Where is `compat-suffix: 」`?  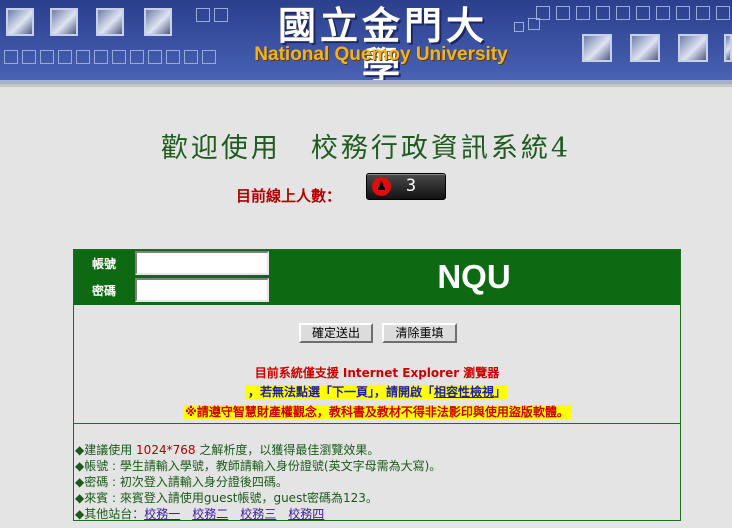
compat-suffix: 」 is located at coordinates (500, 392).